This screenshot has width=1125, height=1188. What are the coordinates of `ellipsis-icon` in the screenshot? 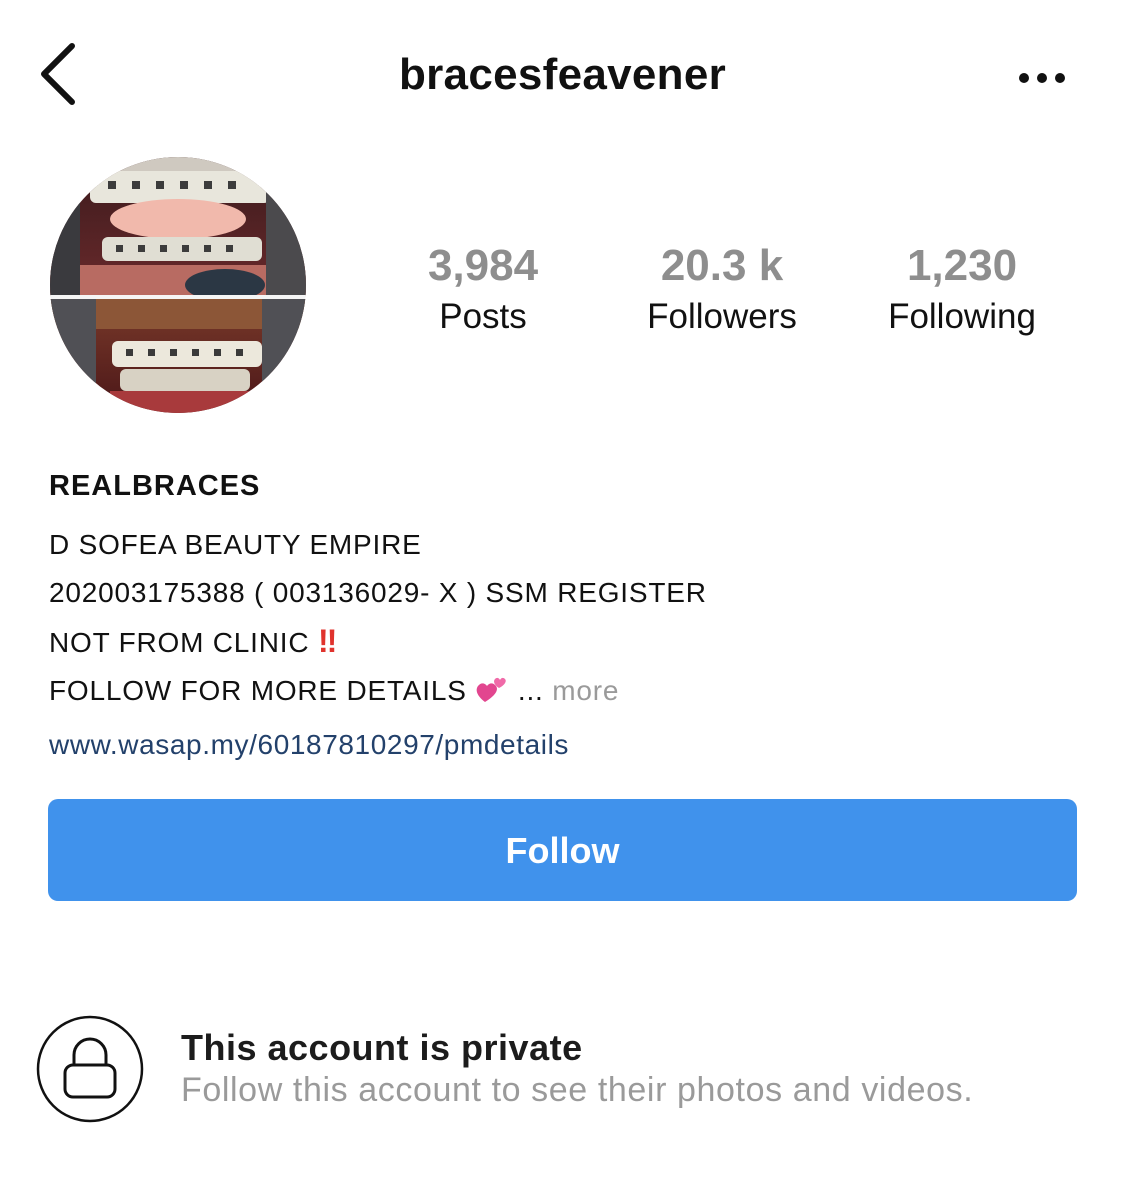 It's located at (1042, 78).